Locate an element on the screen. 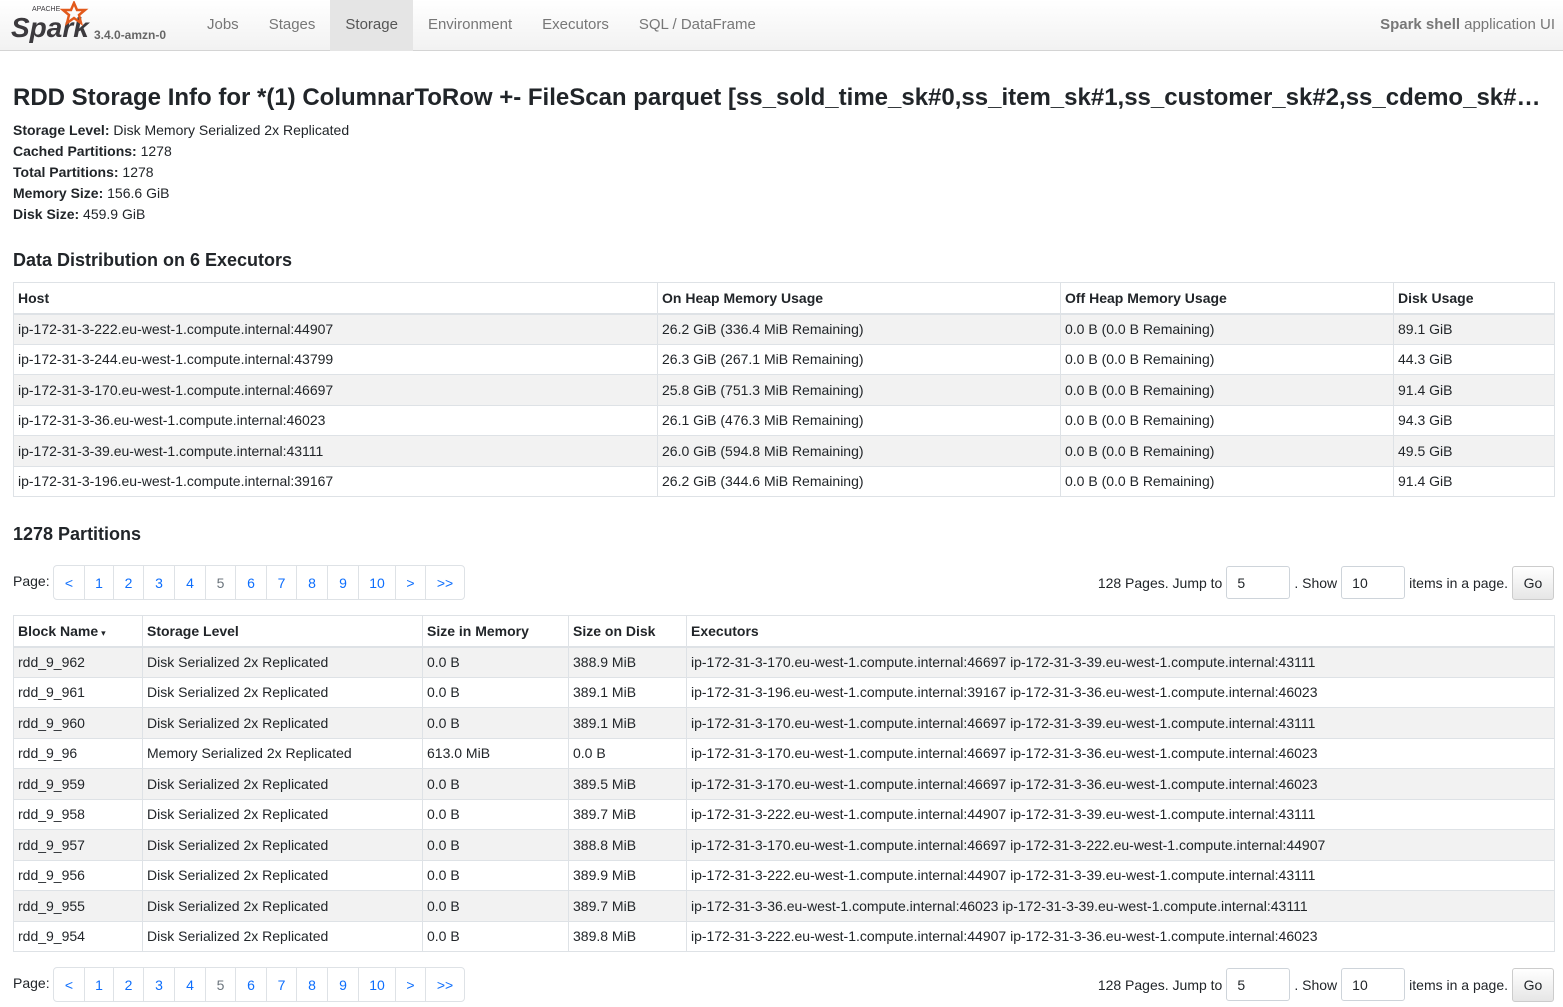  tab-jobs: Jobs is located at coordinates (223, 25).